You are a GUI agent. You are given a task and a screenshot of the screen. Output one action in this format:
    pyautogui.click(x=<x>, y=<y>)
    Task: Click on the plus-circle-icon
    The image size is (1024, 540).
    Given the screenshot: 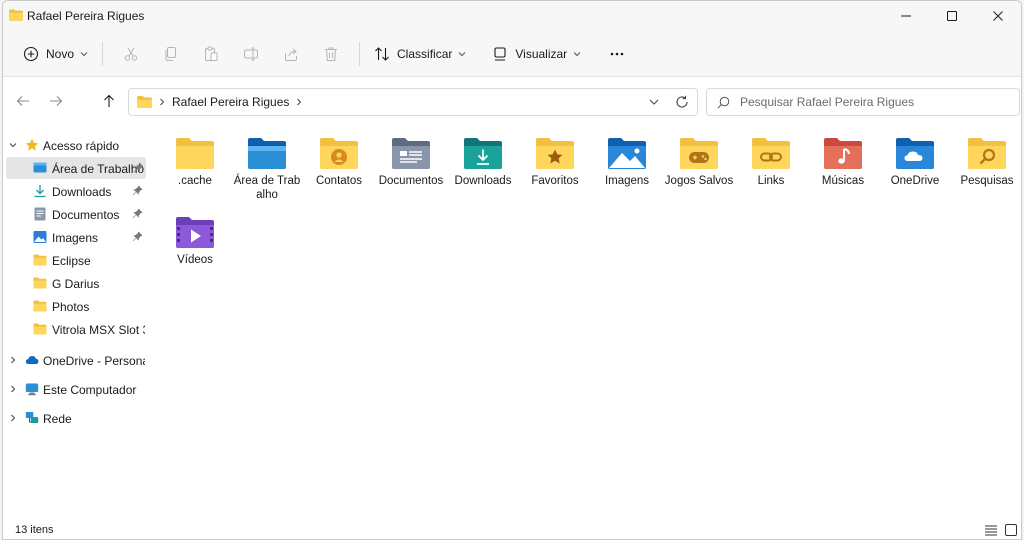 What is the action you would take?
    pyautogui.click(x=31, y=53)
    